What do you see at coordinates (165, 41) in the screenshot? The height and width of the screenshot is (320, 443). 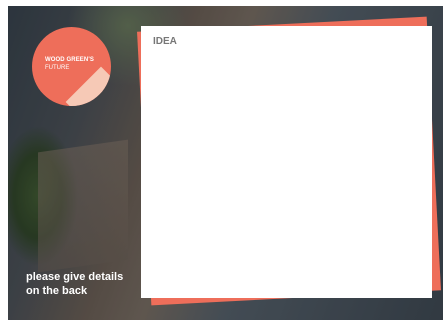 I see `card-title: IDEA` at bounding box center [165, 41].